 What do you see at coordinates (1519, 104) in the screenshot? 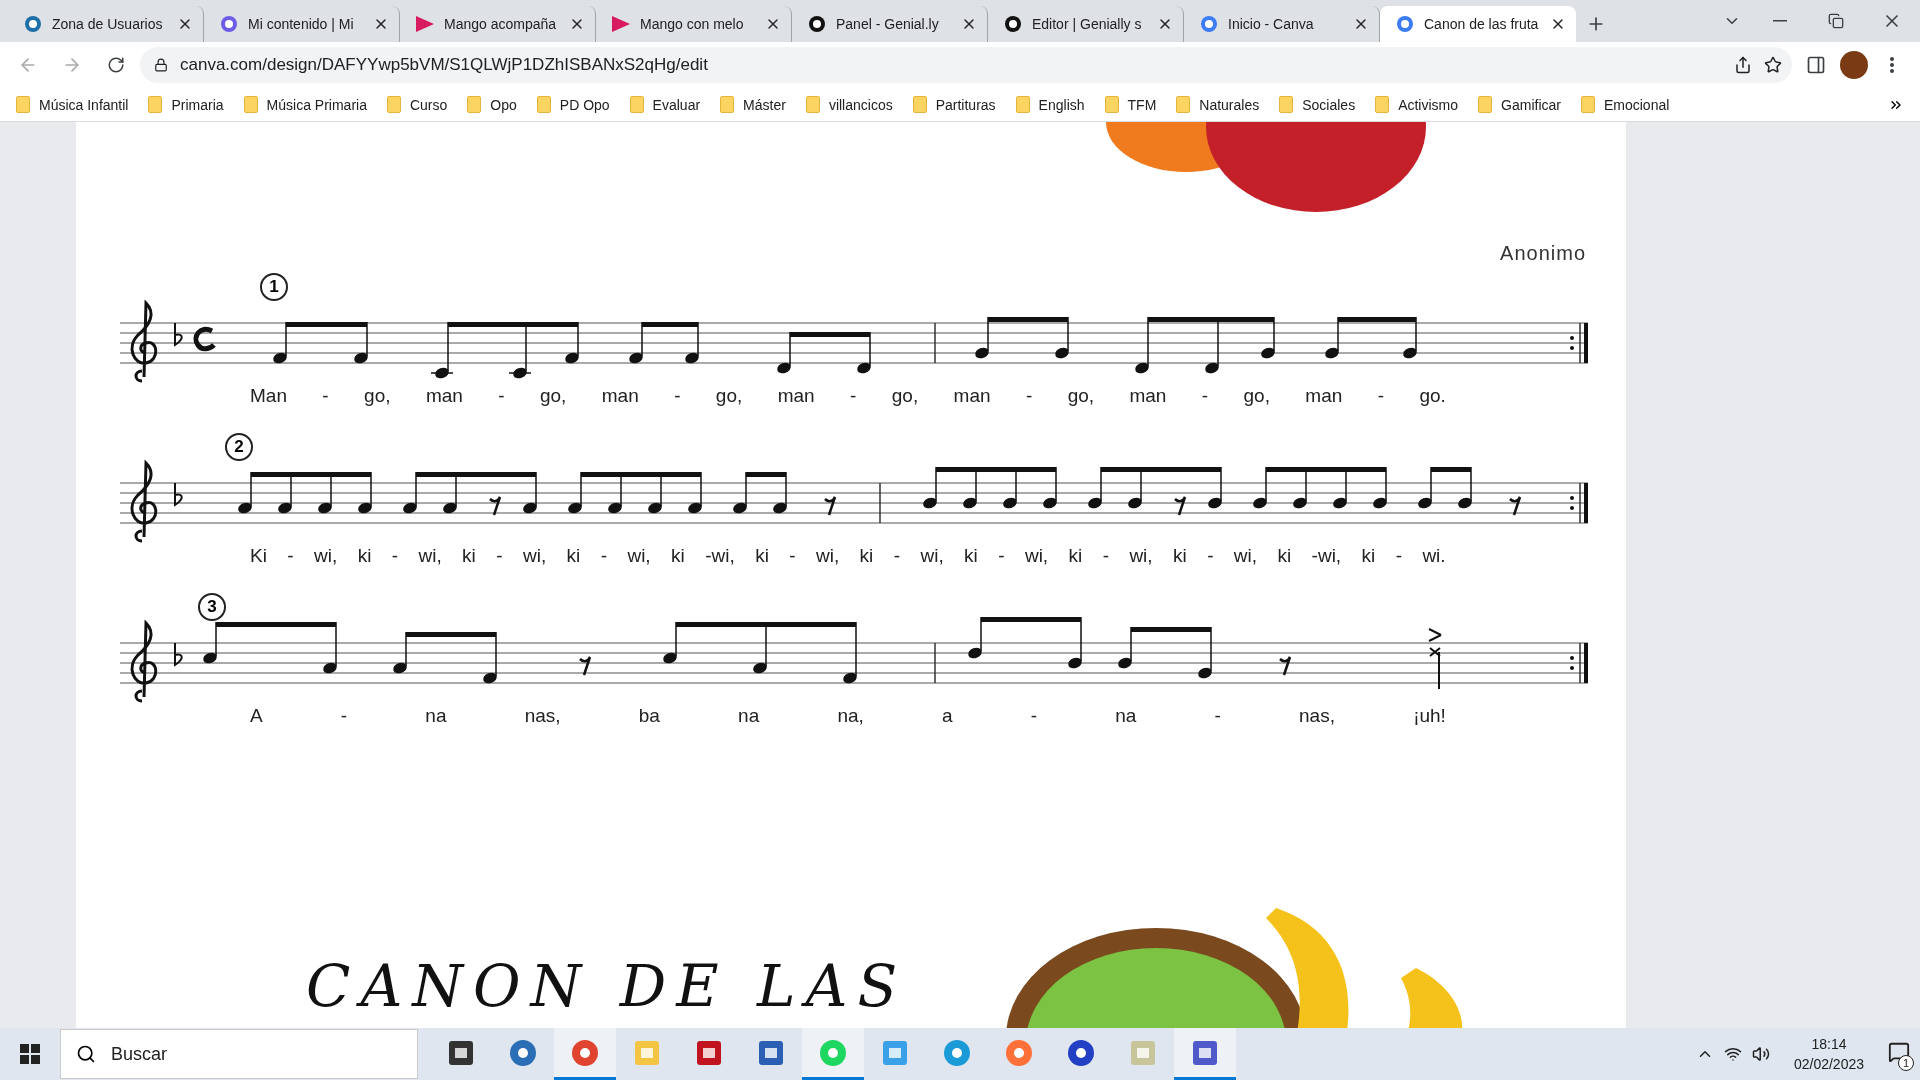
I see `bookmark-folder: Gamificar` at bounding box center [1519, 104].